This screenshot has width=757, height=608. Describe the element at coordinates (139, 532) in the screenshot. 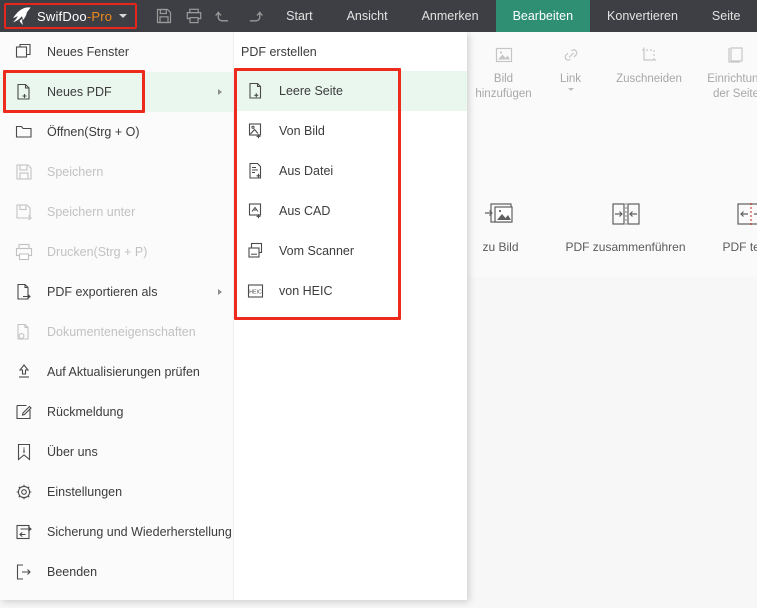

I see `menu-item-label: Sicherung und Wiederherstellung` at that location.